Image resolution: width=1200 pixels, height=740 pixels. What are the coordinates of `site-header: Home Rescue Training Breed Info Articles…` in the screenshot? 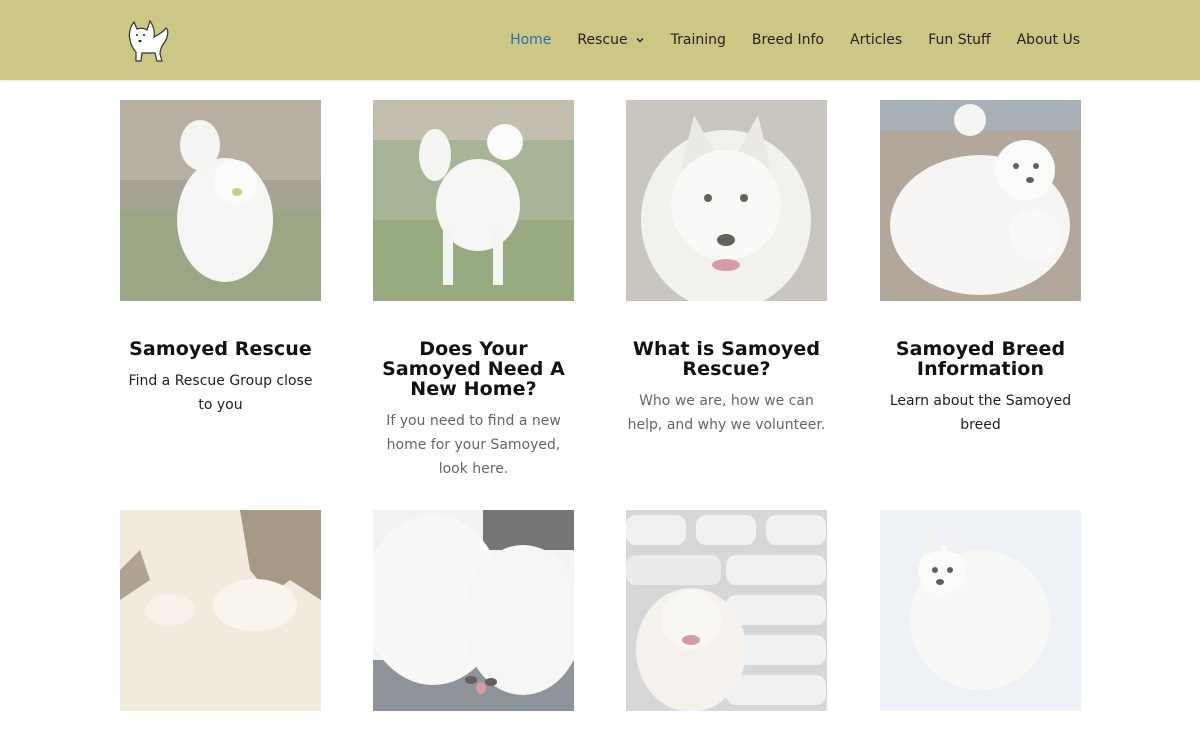 It's located at (600, 40).